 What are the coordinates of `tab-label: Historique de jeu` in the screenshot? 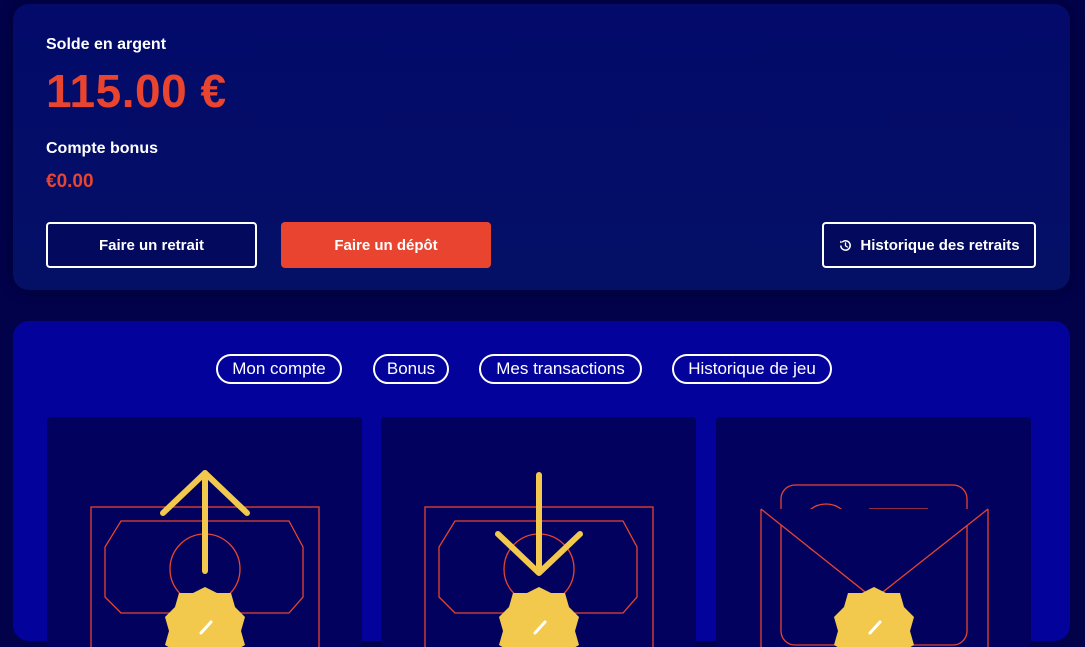 It's located at (752, 368).